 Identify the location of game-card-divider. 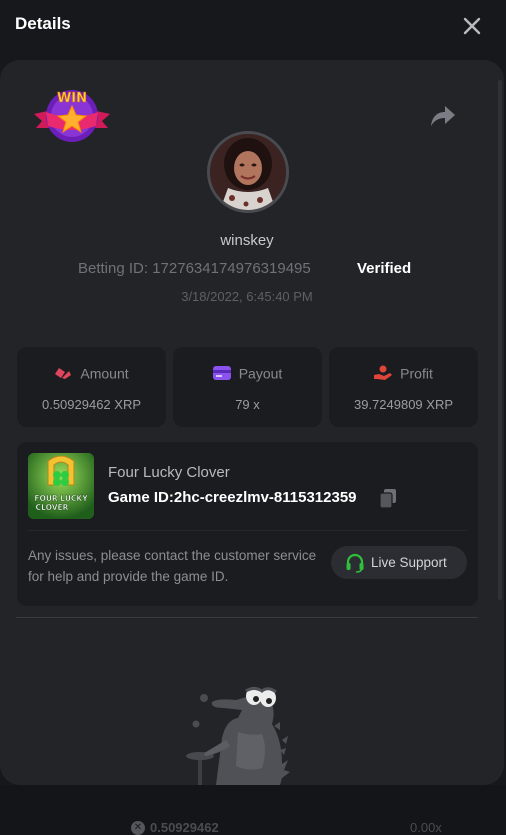
(247, 530).